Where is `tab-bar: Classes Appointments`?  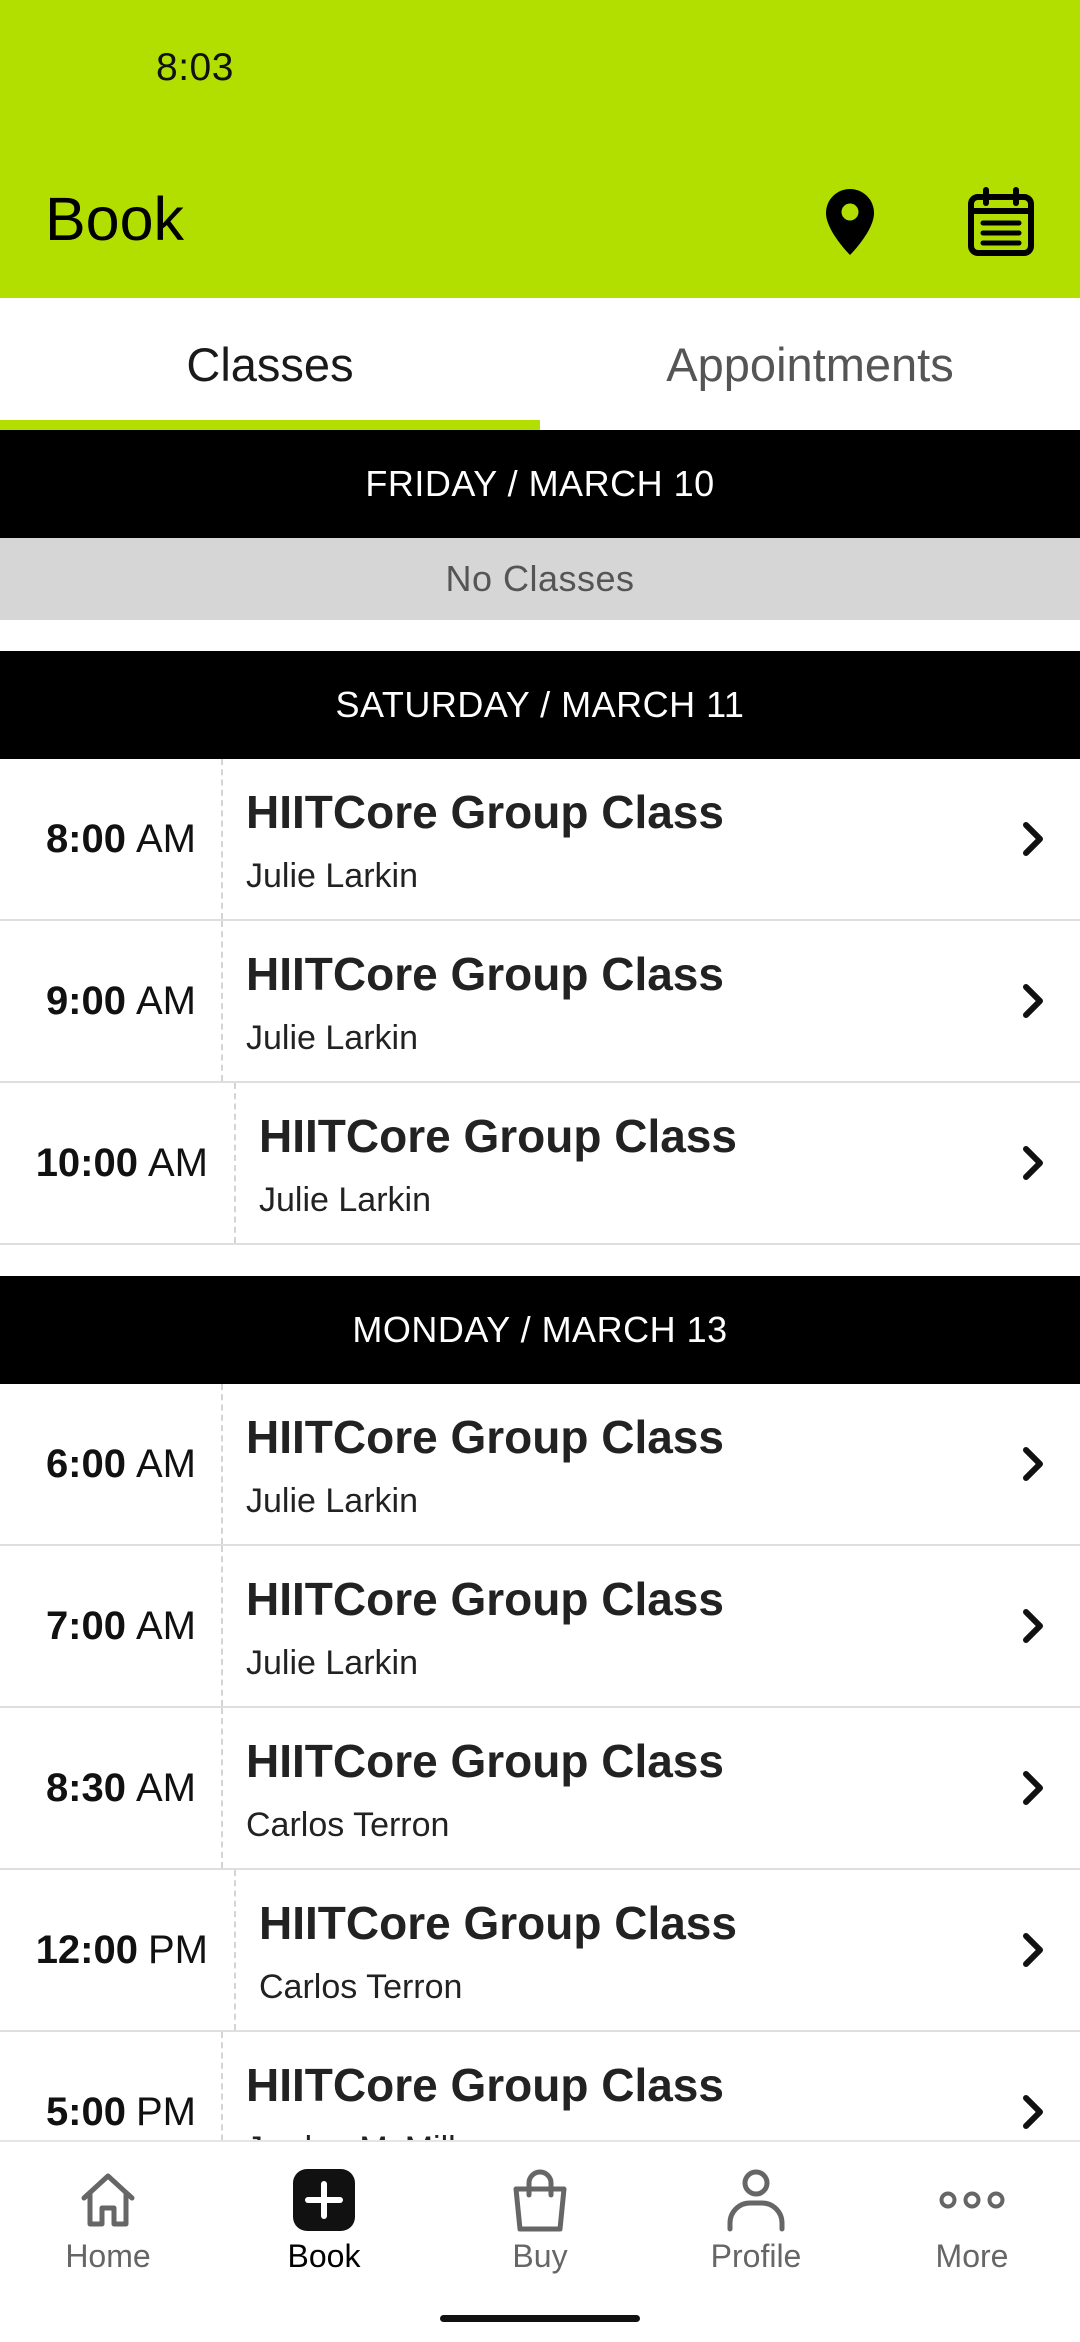 tab-bar: Classes Appointments is located at coordinates (540, 364).